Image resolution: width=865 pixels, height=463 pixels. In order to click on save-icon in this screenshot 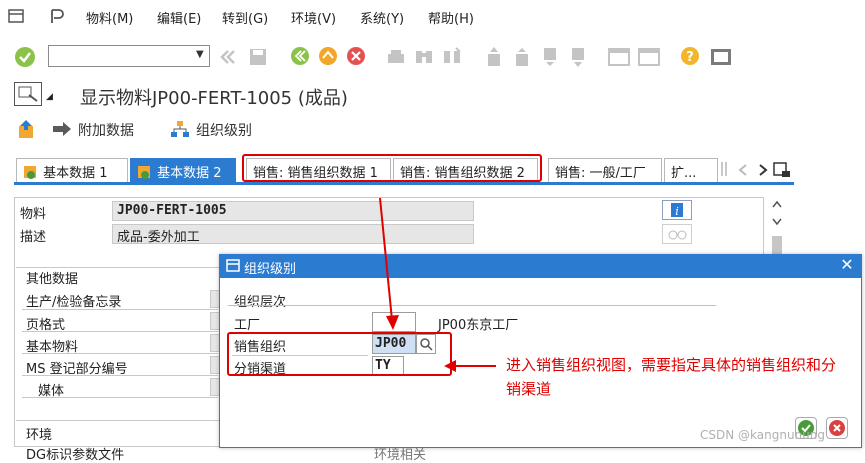, I will do `click(258, 57)`.